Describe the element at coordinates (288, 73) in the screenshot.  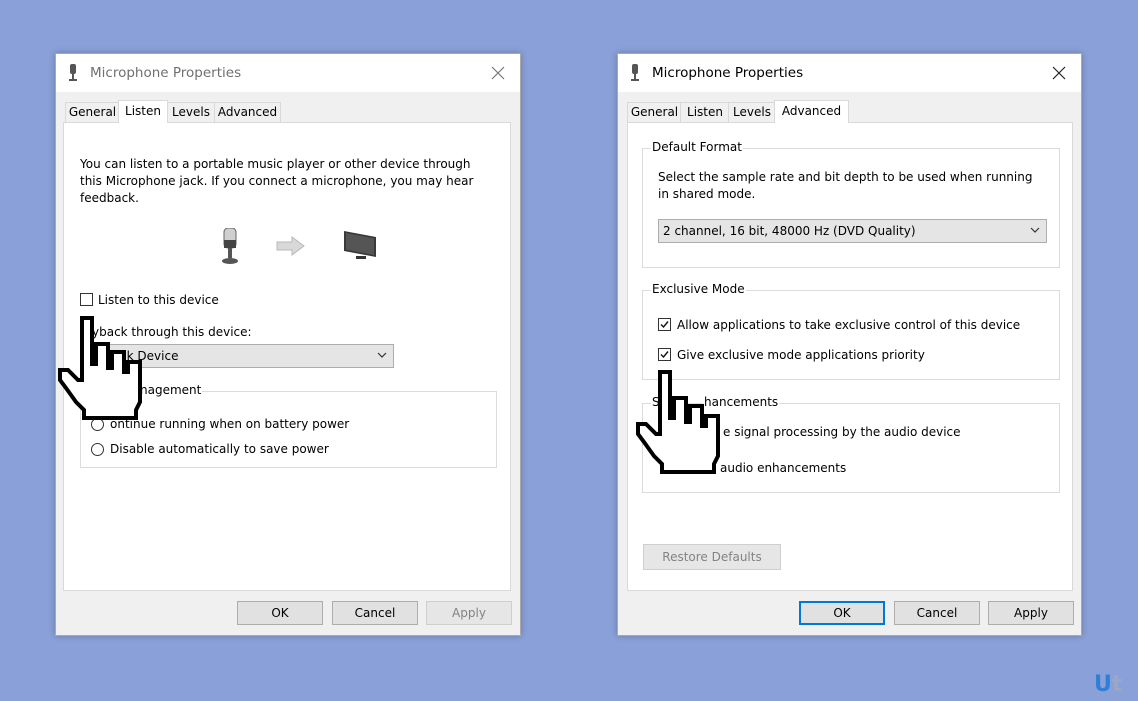
I see `left-title-bar: Microphone Properties` at that location.